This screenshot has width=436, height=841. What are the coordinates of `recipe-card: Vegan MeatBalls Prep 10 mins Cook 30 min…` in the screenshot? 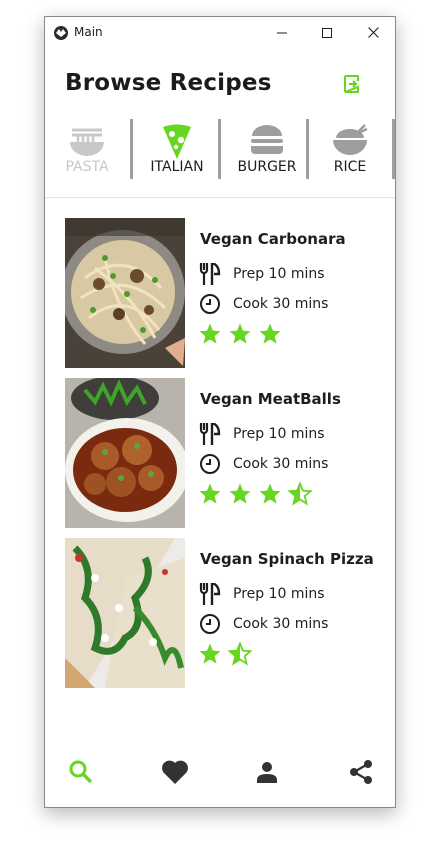 It's located at (225, 453).